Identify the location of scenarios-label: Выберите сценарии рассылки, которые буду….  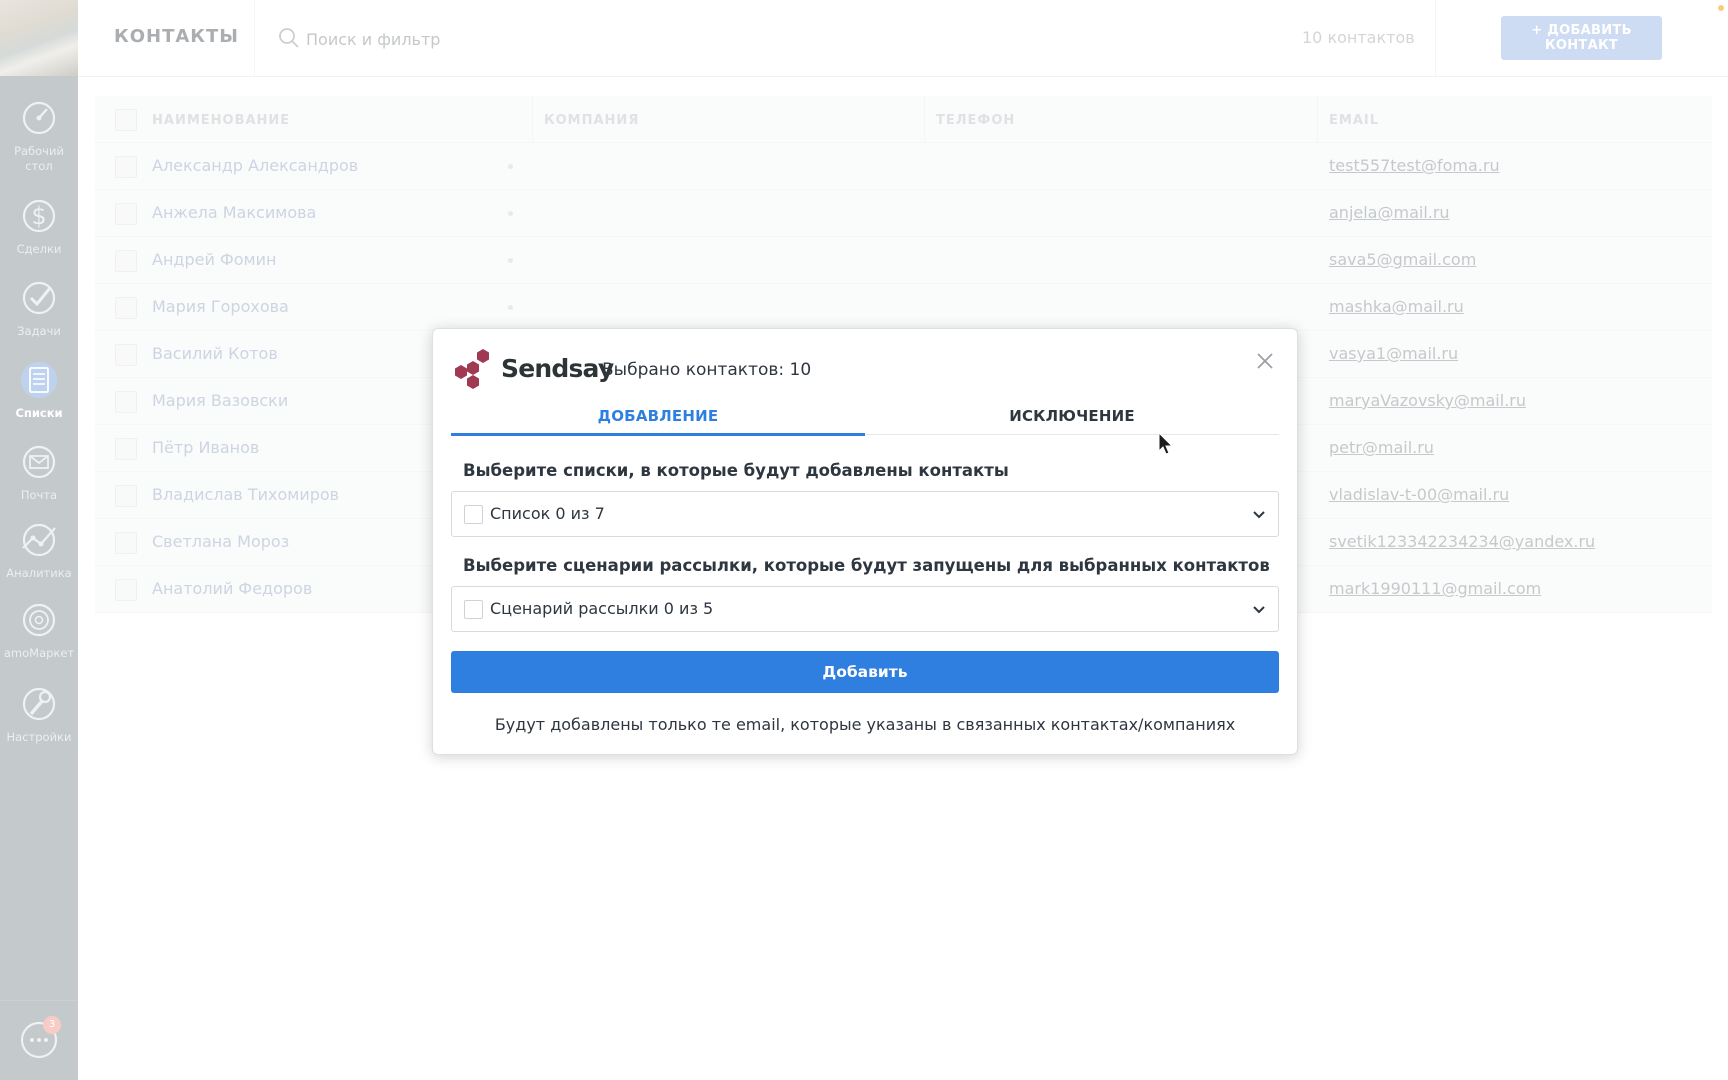
(866, 565).